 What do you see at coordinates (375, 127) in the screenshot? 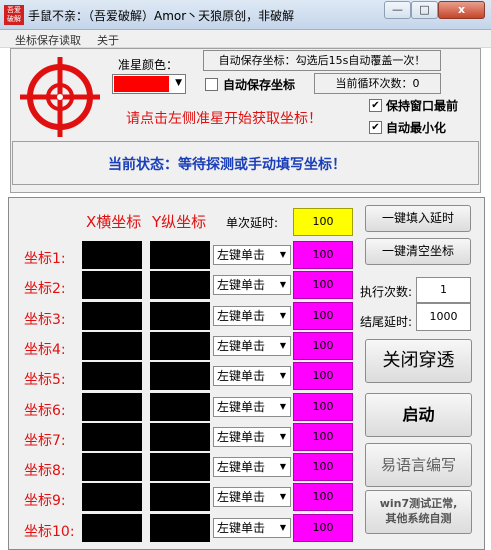
I see `auto-min-checkbox: ✔` at bounding box center [375, 127].